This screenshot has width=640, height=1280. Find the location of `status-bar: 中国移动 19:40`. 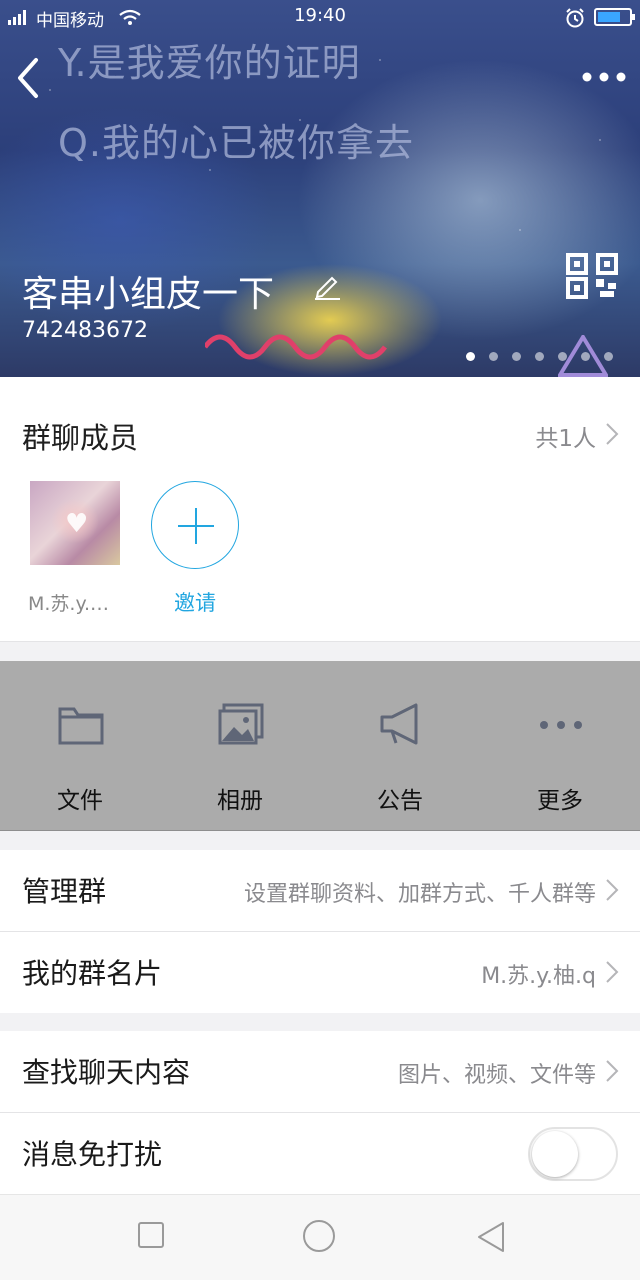

status-bar: 中国移动 19:40 is located at coordinates (320, 17).